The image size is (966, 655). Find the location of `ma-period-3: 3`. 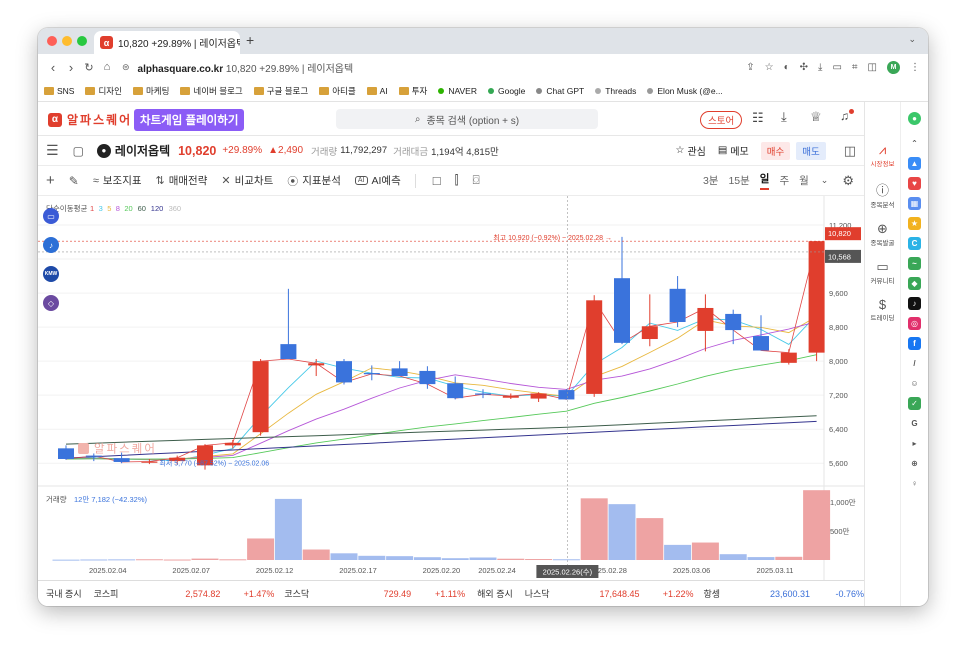

ma-period-3: 3 is located at coordinates (101, 208).